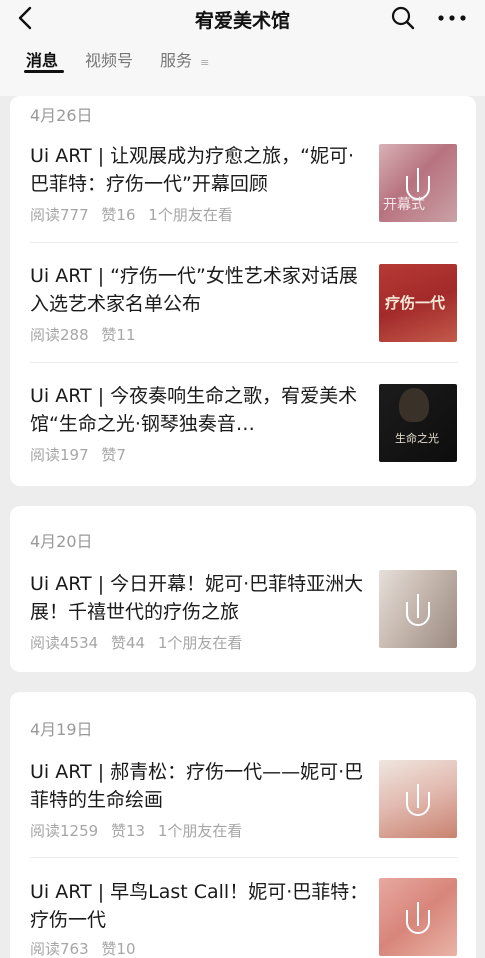 Image resolution: width=485 pixels, height=958 pixels. I want to click on article-meta: 阅读1259 赞13 1个朋友在看, so click(140, 830).